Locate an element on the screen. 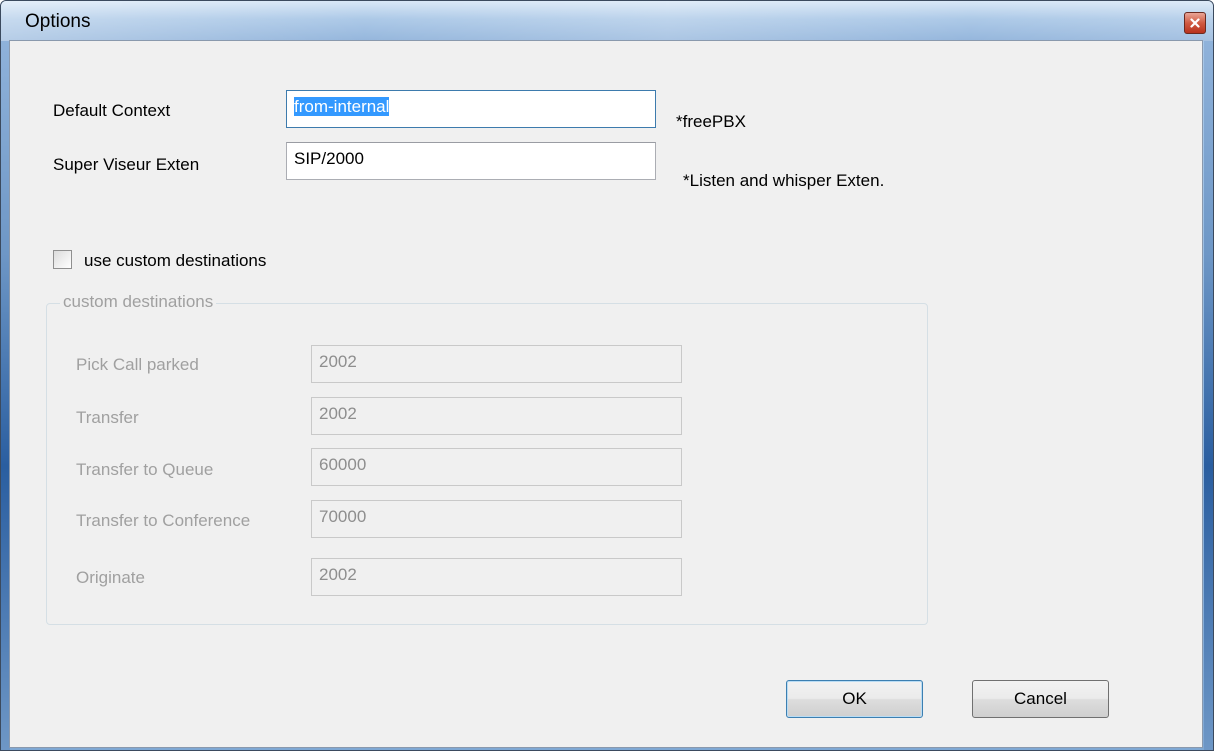 This screenshot has height=751, width=1214. window-frame-right is located at coordinates (1208, 395).